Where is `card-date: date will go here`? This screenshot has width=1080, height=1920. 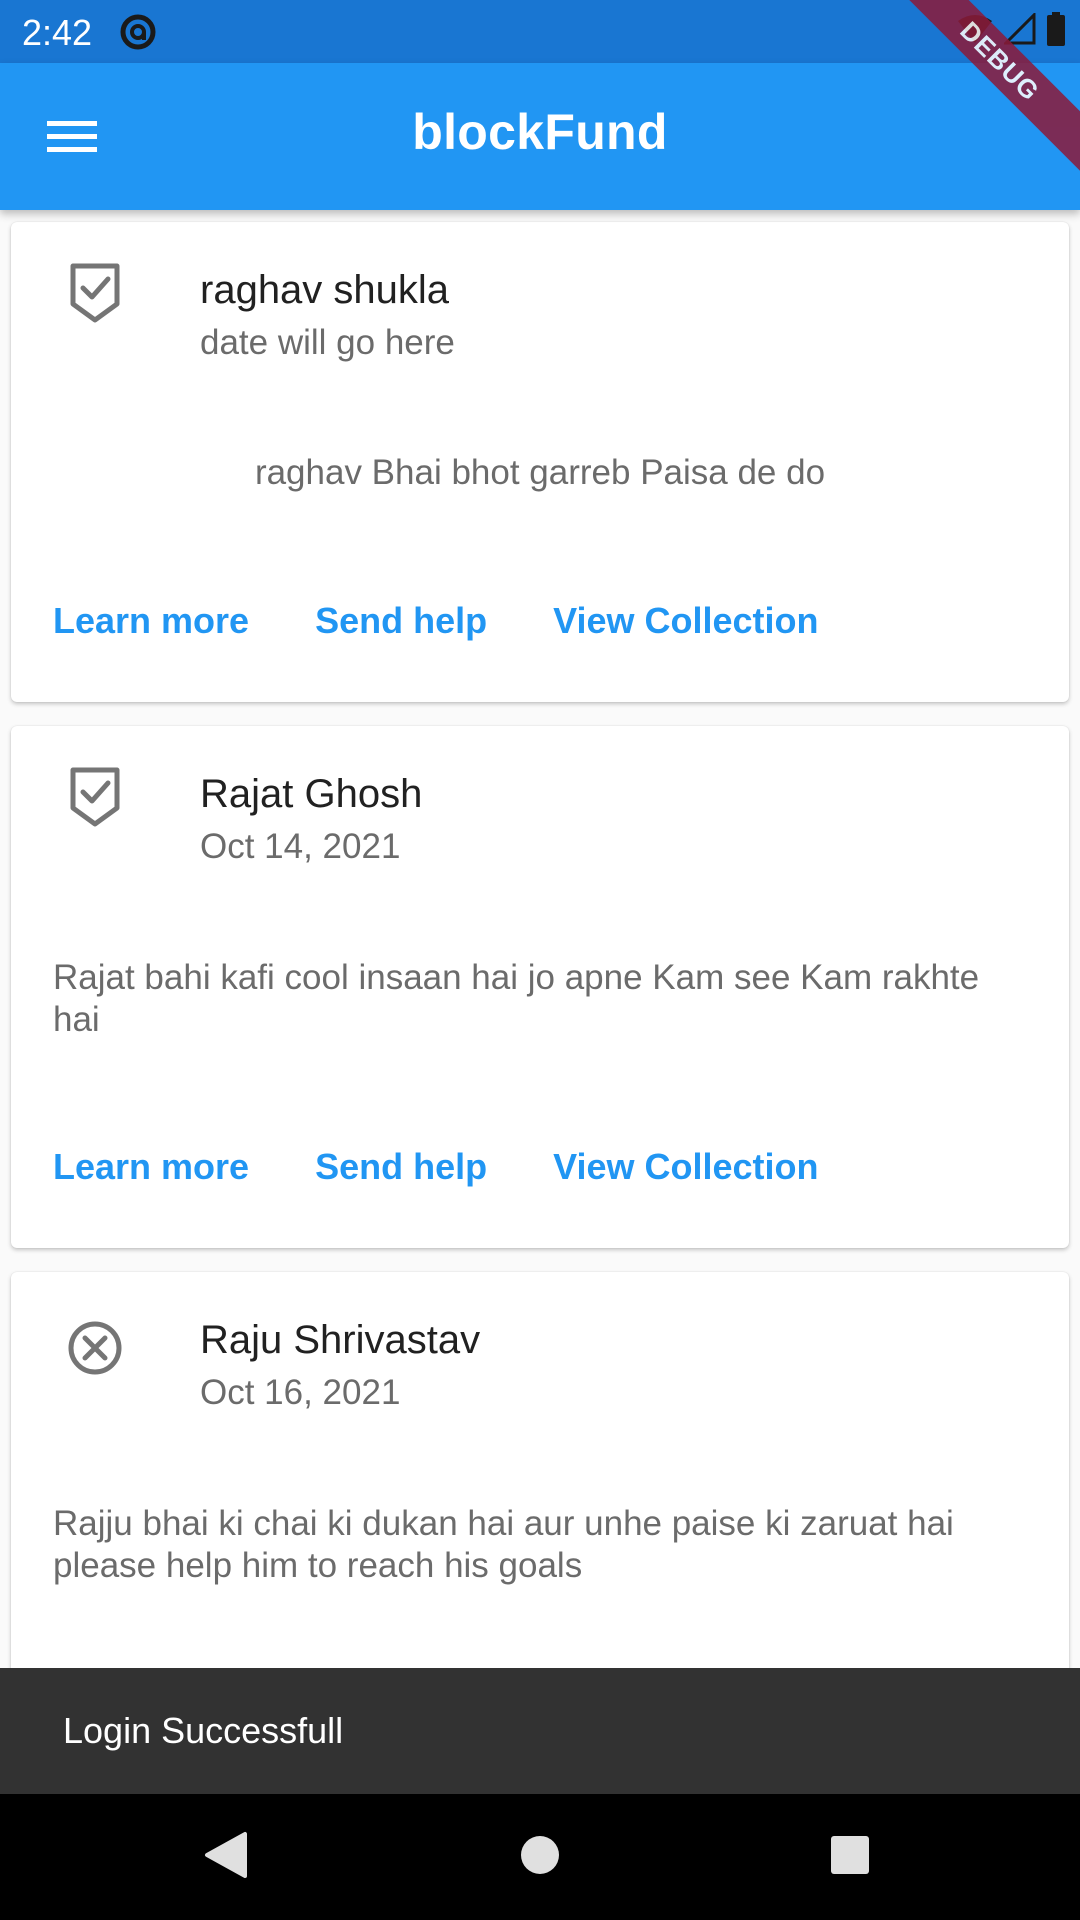 card-date: date will go here is located at coordinates (327, 342).